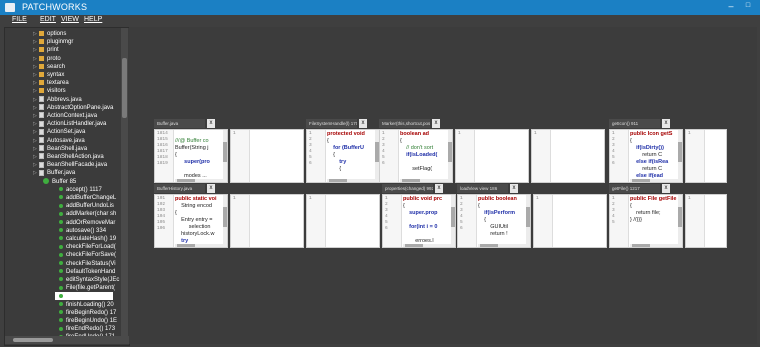 The height and width of the screenshot is (347, 760). Describe the element at coordinates (59, 141) in the screenshot. I see `tree-item: ▷ Autosave.java` at that location.